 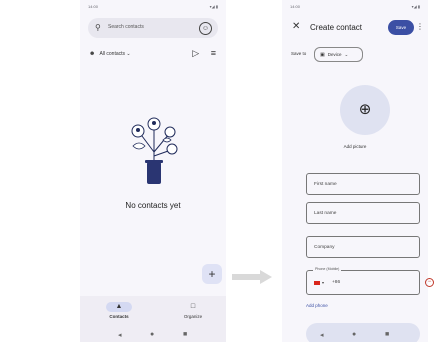 What do you see at coordinates (153, 319) in the screenshot?
I see `bottom-navigation: ▲ Contacts □ Organize ◂ ● ■` at bounding box center [153, 319].